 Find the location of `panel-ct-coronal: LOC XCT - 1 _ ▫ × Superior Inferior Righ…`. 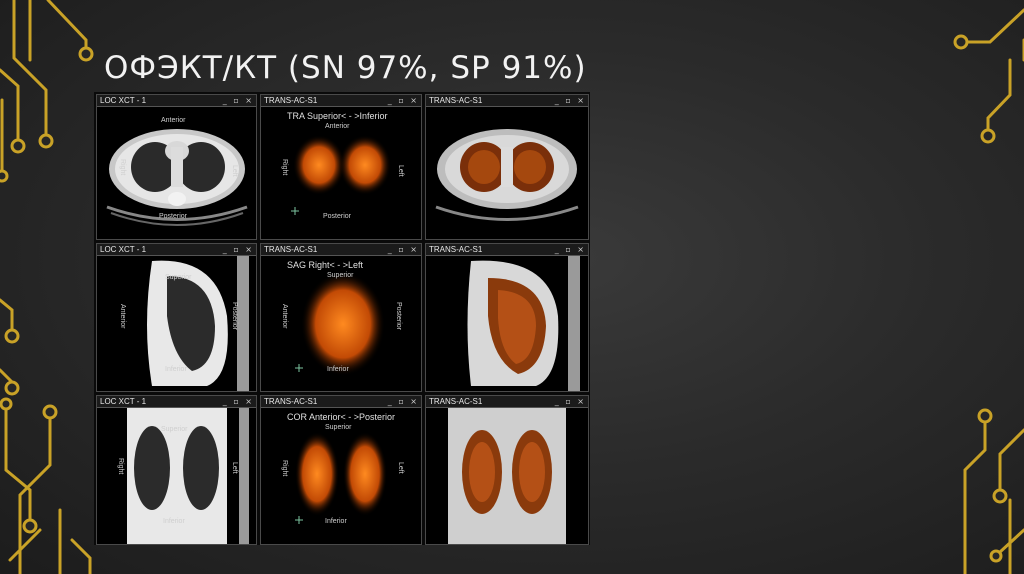

panel-ct-coronal: LOC XCT - 1 _ ▫ × Superior Inferior Righ… is located at coordinates (176, 470).